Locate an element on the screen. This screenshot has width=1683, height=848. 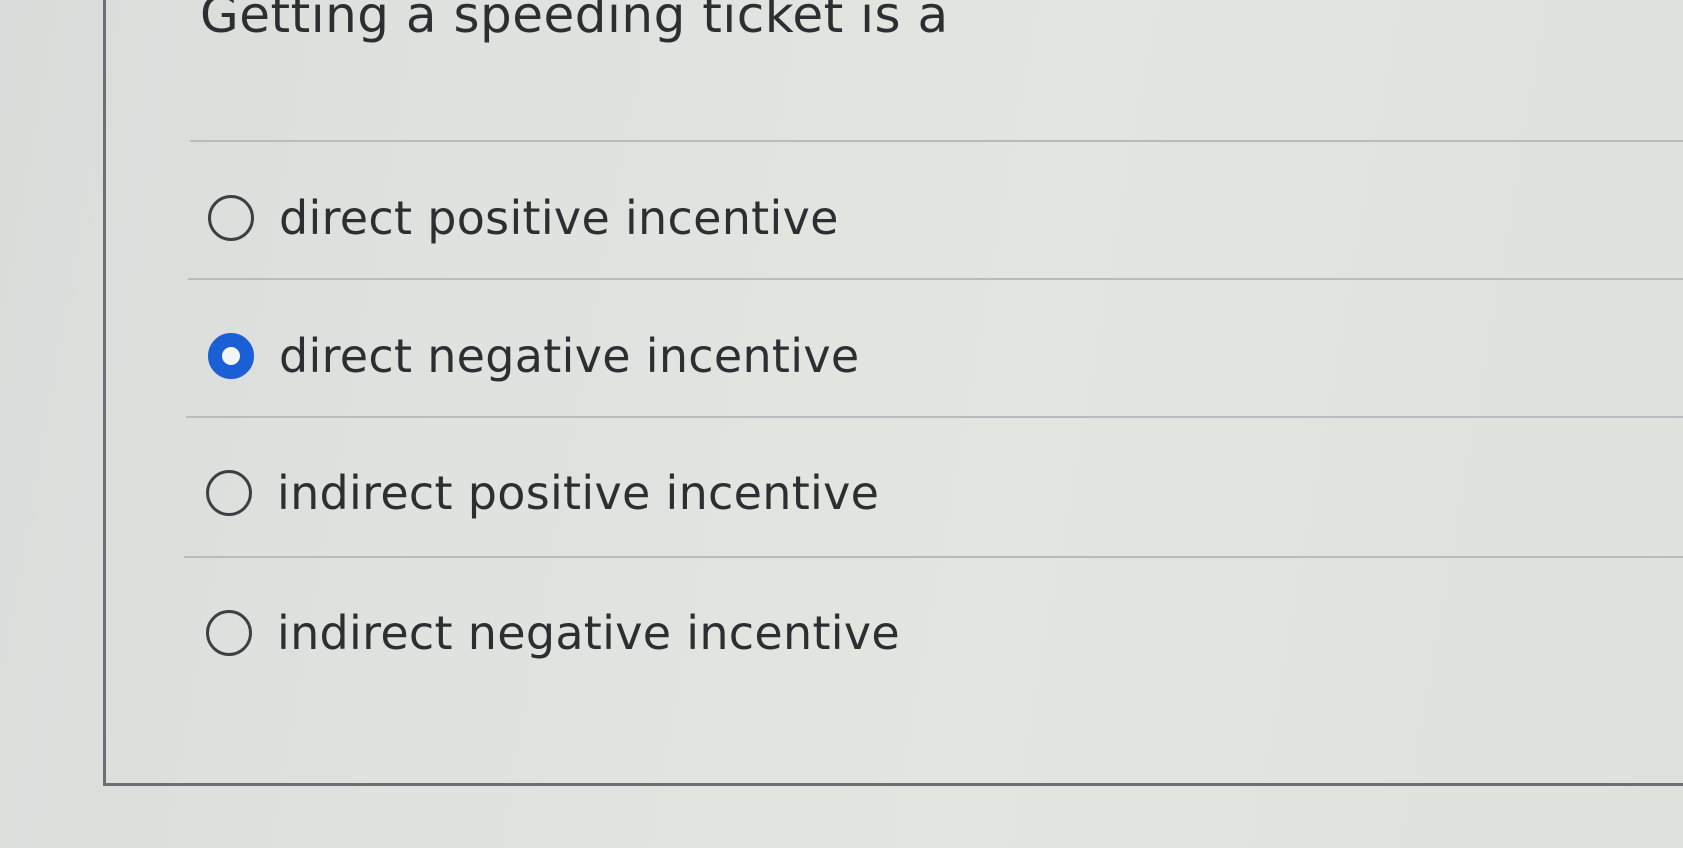
option-indirect-positive: indirect positive incentive is located at coordinates (542, 493).